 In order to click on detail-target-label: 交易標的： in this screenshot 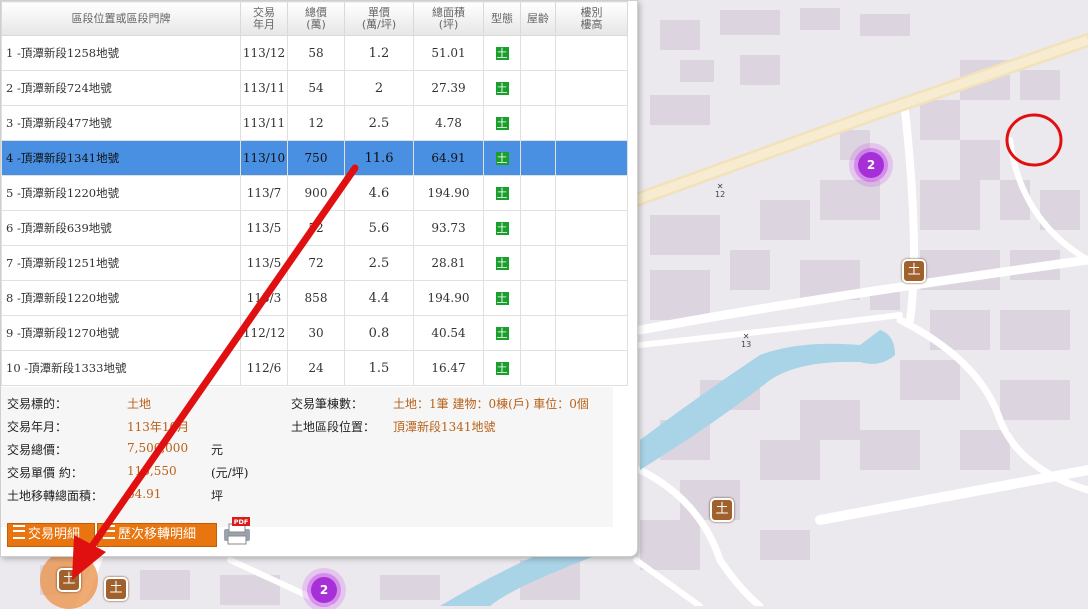, I will do `click(37, 404)`.